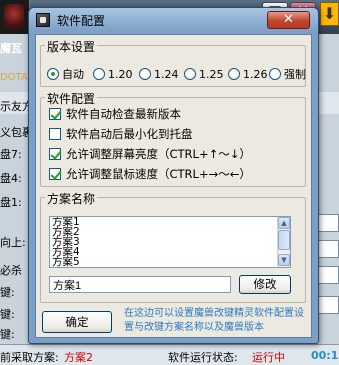 This screenshot has height=365, width=339. I want to click on status-bar: 前采取方案: 方案2 软件运行状态: 运行中 00:16, so click(169, 354).